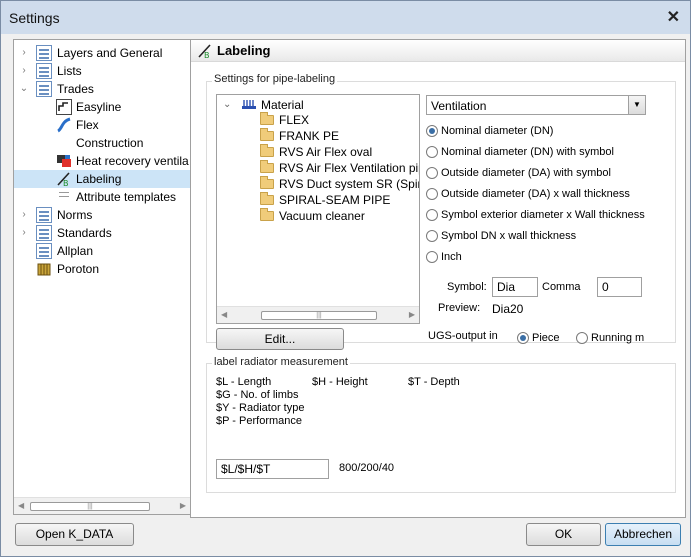 This screenshot has height=557, width=691. I want to click on tree-item-label: Construction, so click(110, 143).